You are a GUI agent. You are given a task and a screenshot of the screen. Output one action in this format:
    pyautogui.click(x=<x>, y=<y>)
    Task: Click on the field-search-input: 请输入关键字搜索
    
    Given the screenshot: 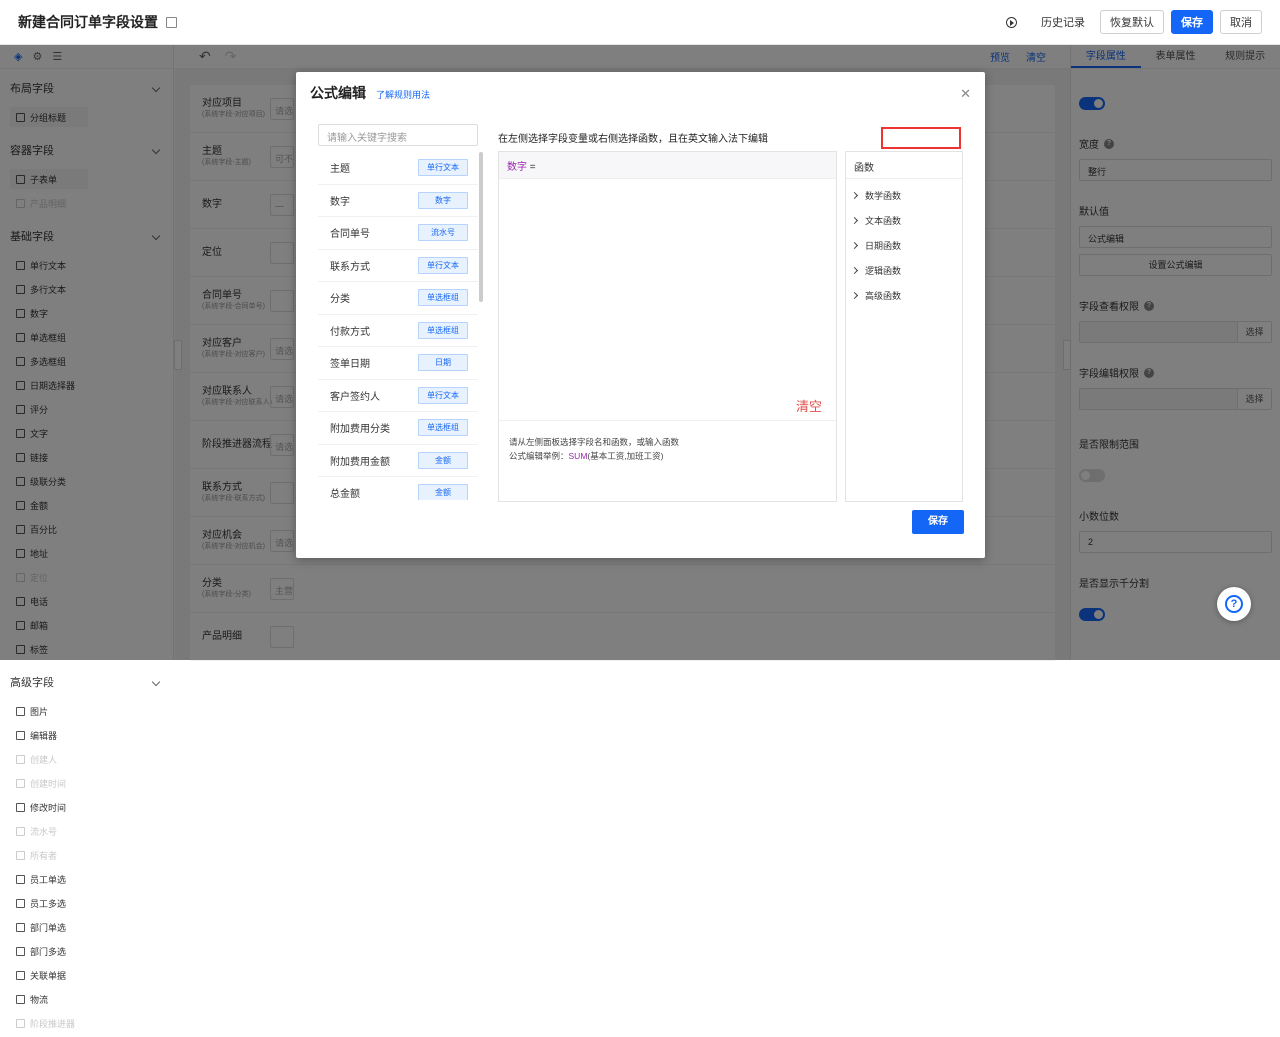 What is the action you would take?
    pyautogui.click(x=398, y=135)
    